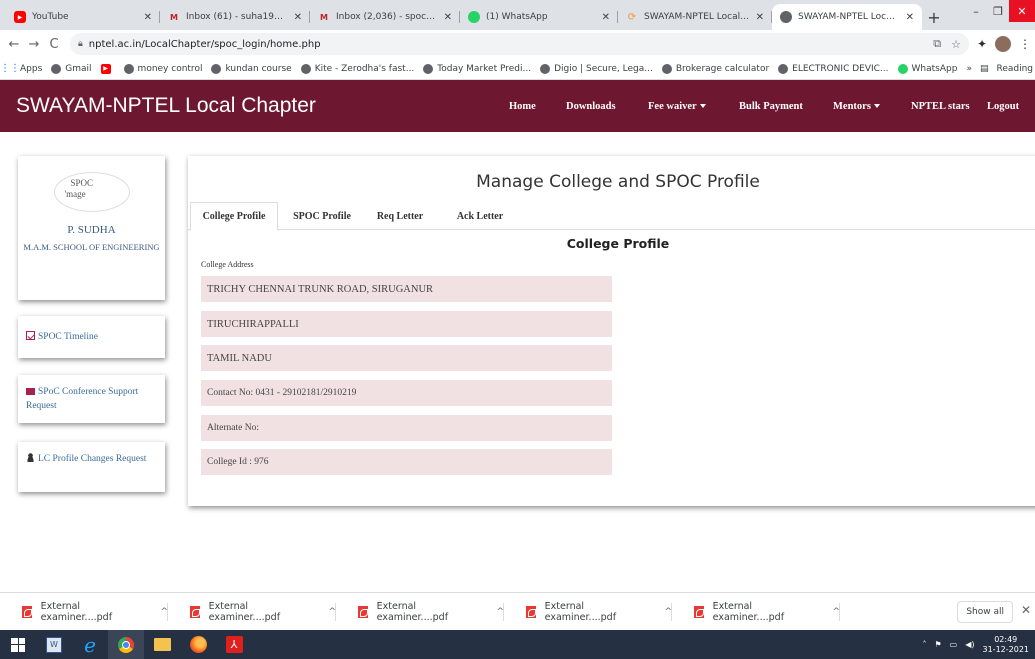 The width and height of the screenshot is (1035, 659). I want to click on clock: 02:49 31-12-2021, so click(1006, 645).